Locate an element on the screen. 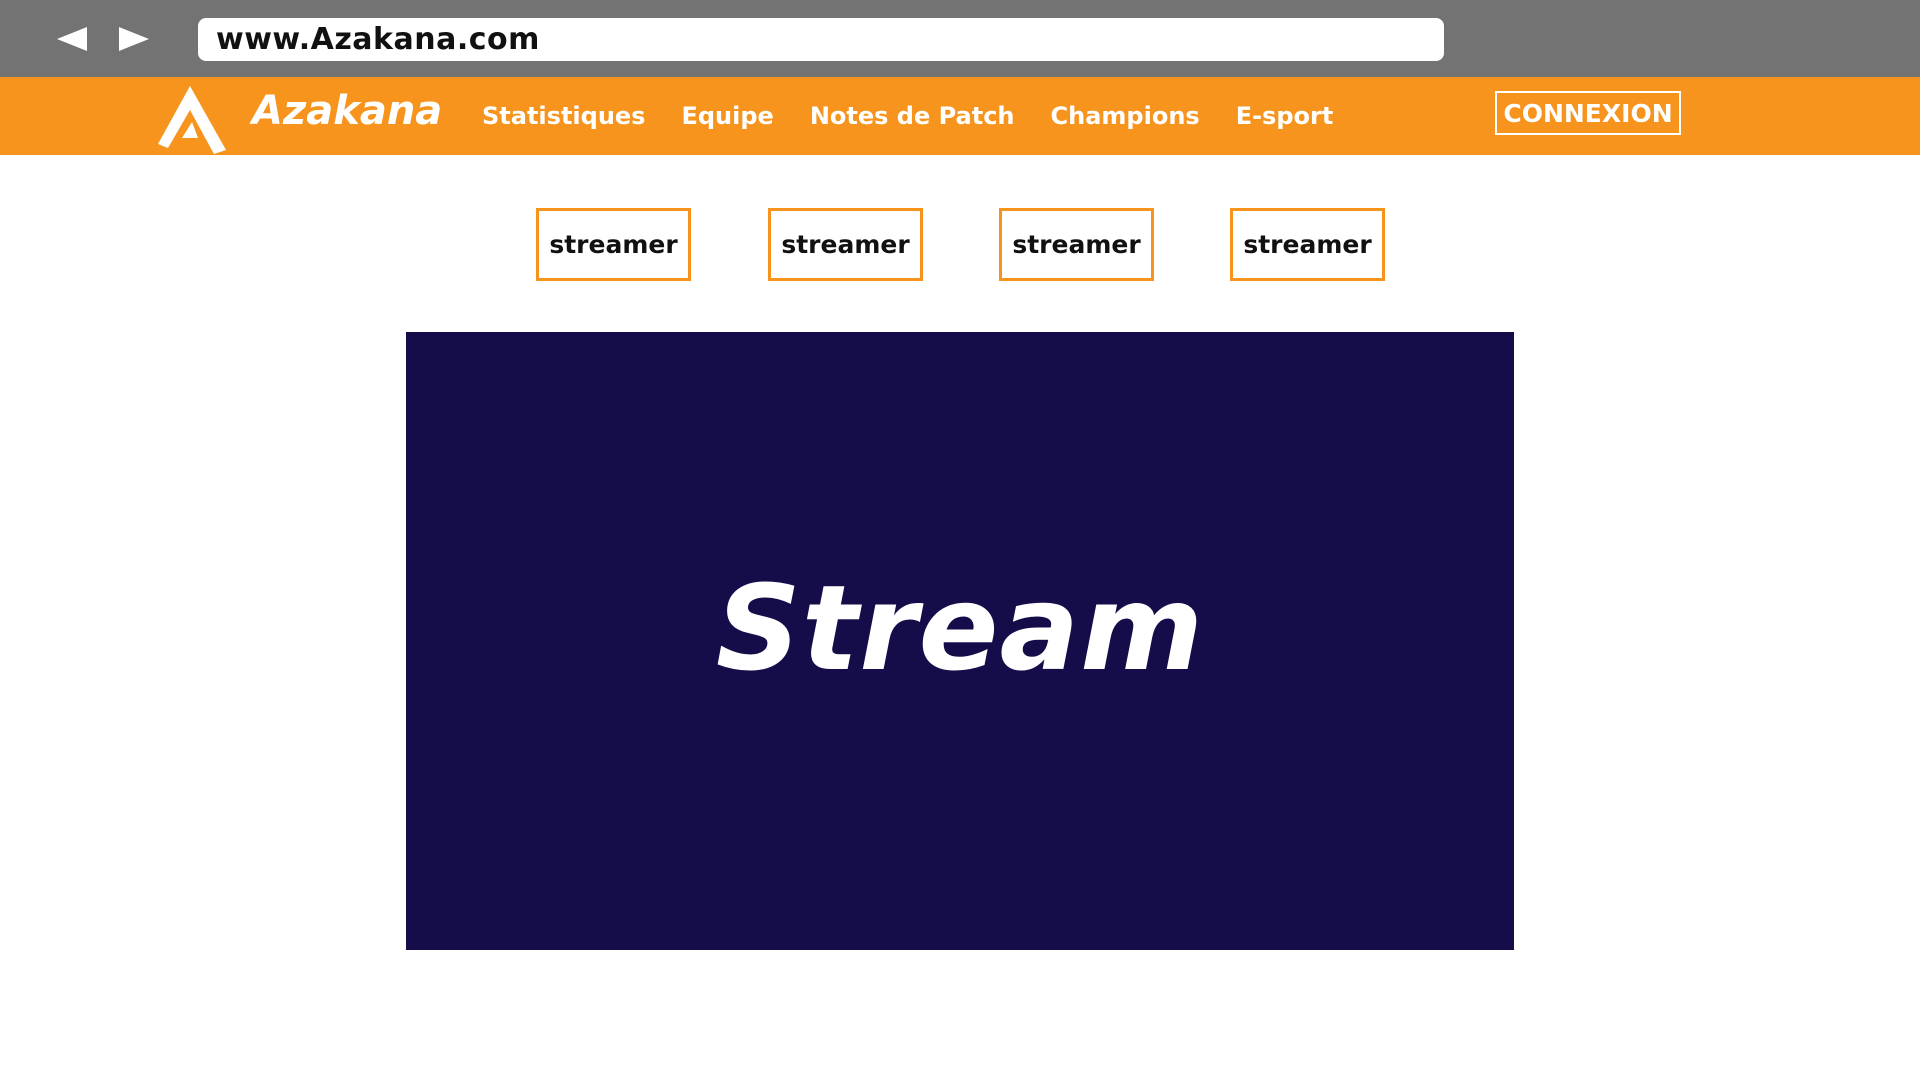  streamer-button-3: streamer is located at coordinates (1076, 244).